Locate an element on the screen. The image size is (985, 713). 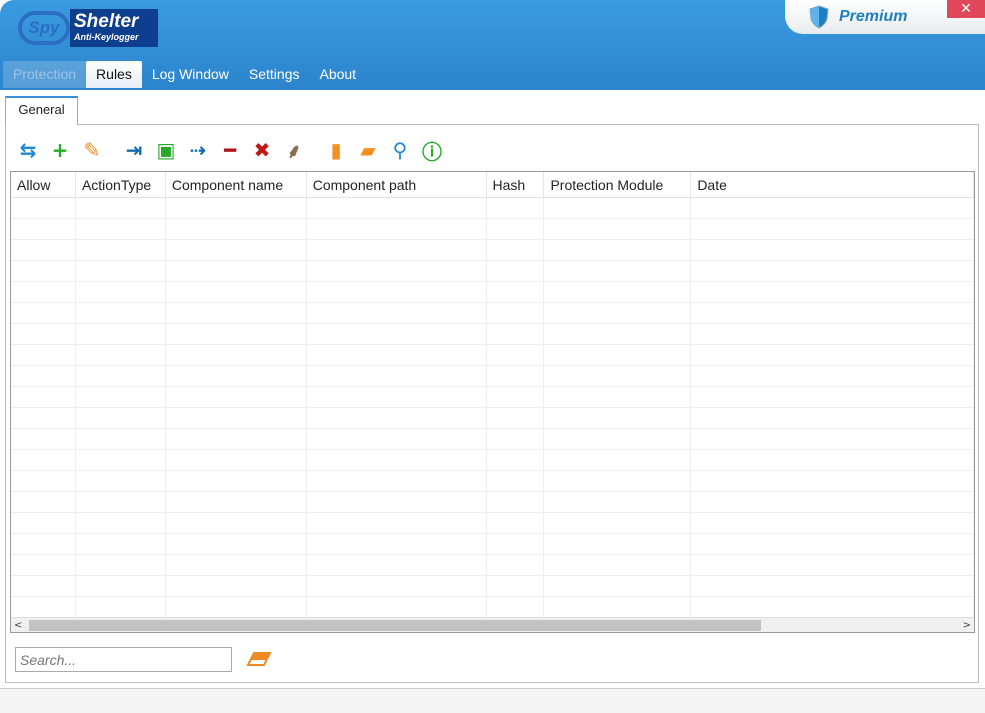
tab-about: About is located at coordinates (337, 74).